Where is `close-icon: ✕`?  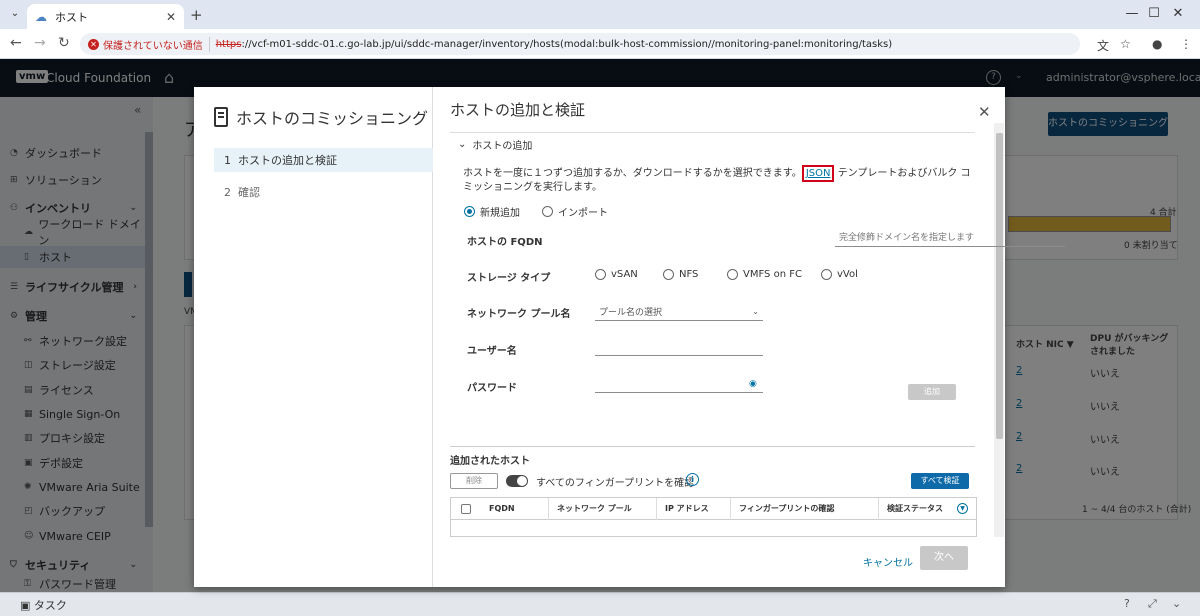 close-icon: ✕ is located at coordinates (984, 112).